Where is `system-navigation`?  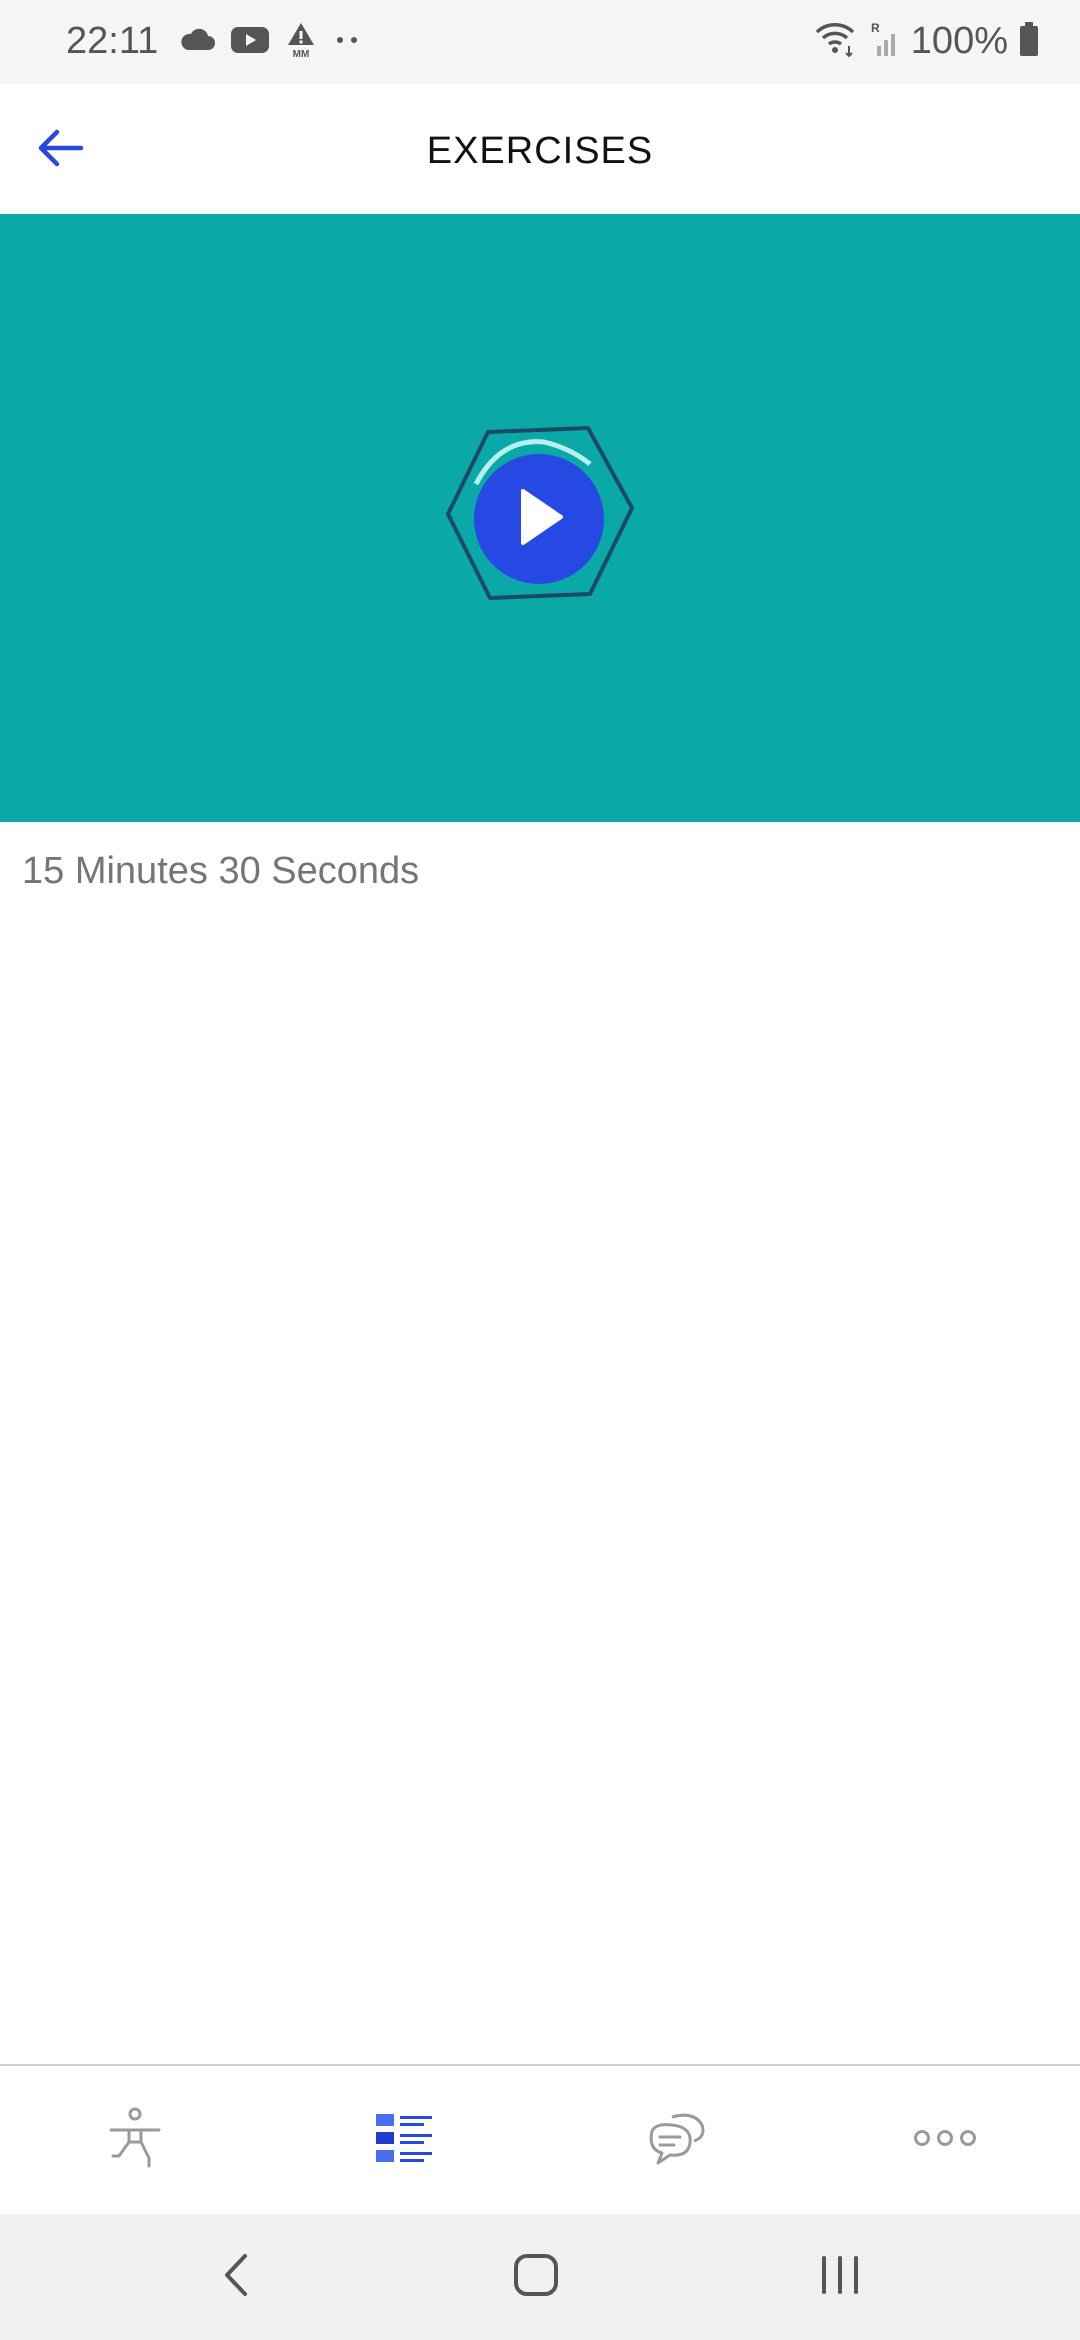
system-navigation is located at coordinates (540, 2277).